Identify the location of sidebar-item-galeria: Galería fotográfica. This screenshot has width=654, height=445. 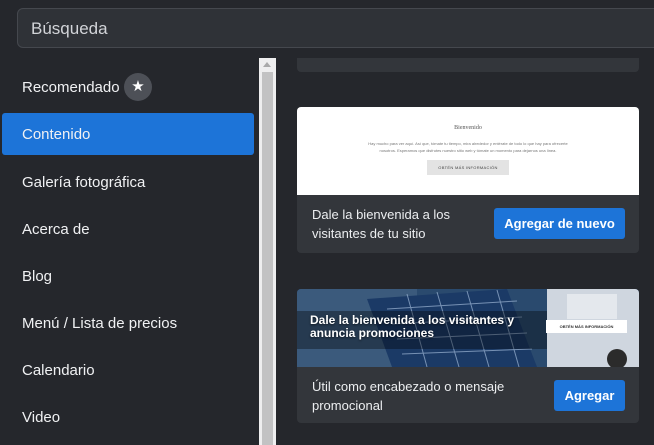
(128, 182).